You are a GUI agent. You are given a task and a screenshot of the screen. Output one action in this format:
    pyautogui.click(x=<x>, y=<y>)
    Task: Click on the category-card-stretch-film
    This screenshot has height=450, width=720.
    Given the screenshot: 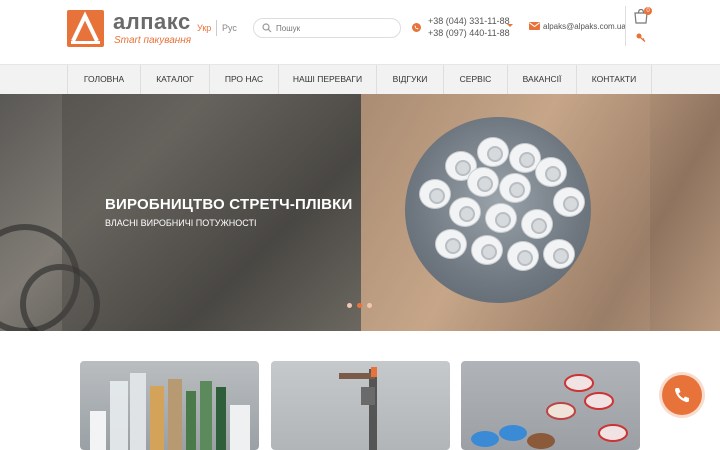 What is the action you would take?
    pyautogui.click(x=169, y=405)
    